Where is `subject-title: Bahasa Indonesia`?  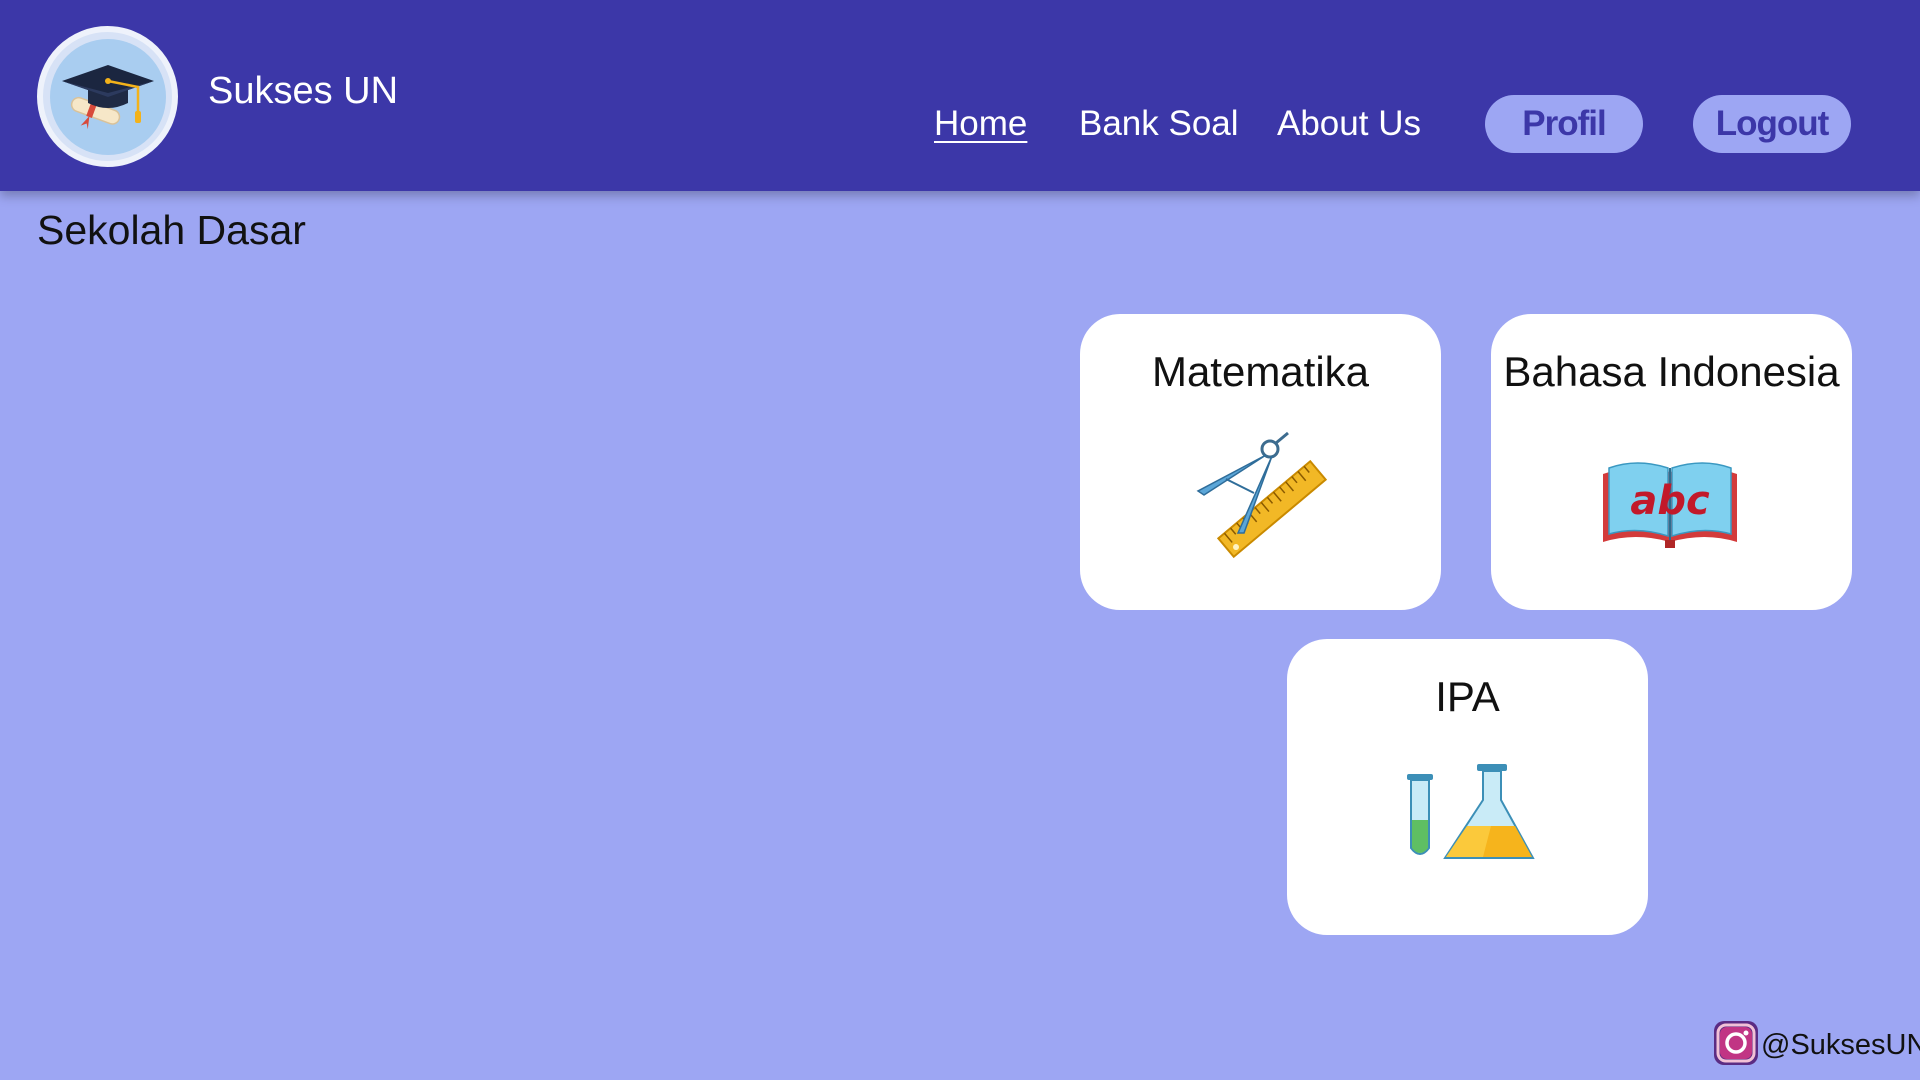 subject-title: Bahasa Indonesia is located at coordinates (1671, 371).